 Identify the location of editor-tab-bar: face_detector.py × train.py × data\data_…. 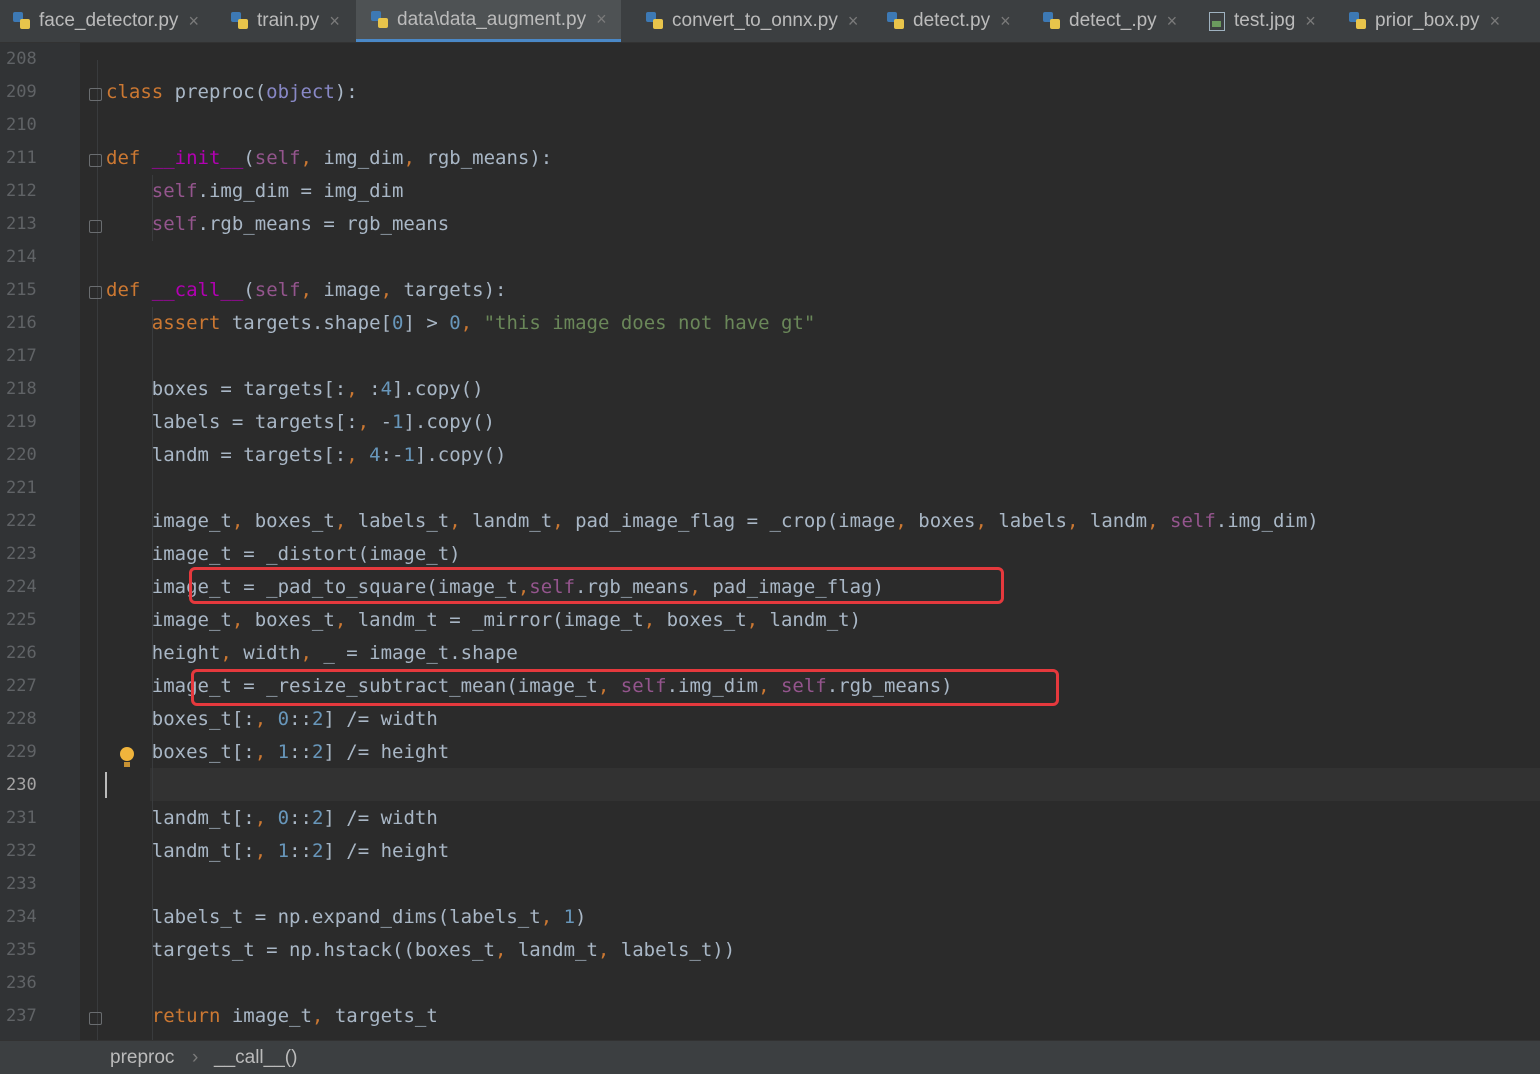
(770, 21).